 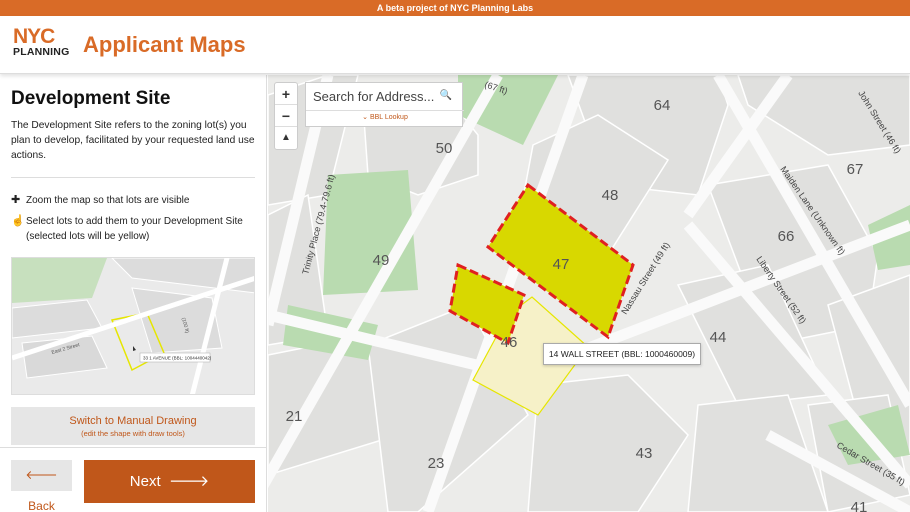 What do you see at coordinates (164, 44) in the screenshot?
I see `app-title: Applicant Maps` at bounding box center [164, 44].